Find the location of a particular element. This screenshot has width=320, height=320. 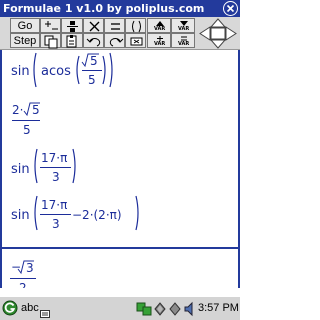

close-button is located at coordinates (230, 8).